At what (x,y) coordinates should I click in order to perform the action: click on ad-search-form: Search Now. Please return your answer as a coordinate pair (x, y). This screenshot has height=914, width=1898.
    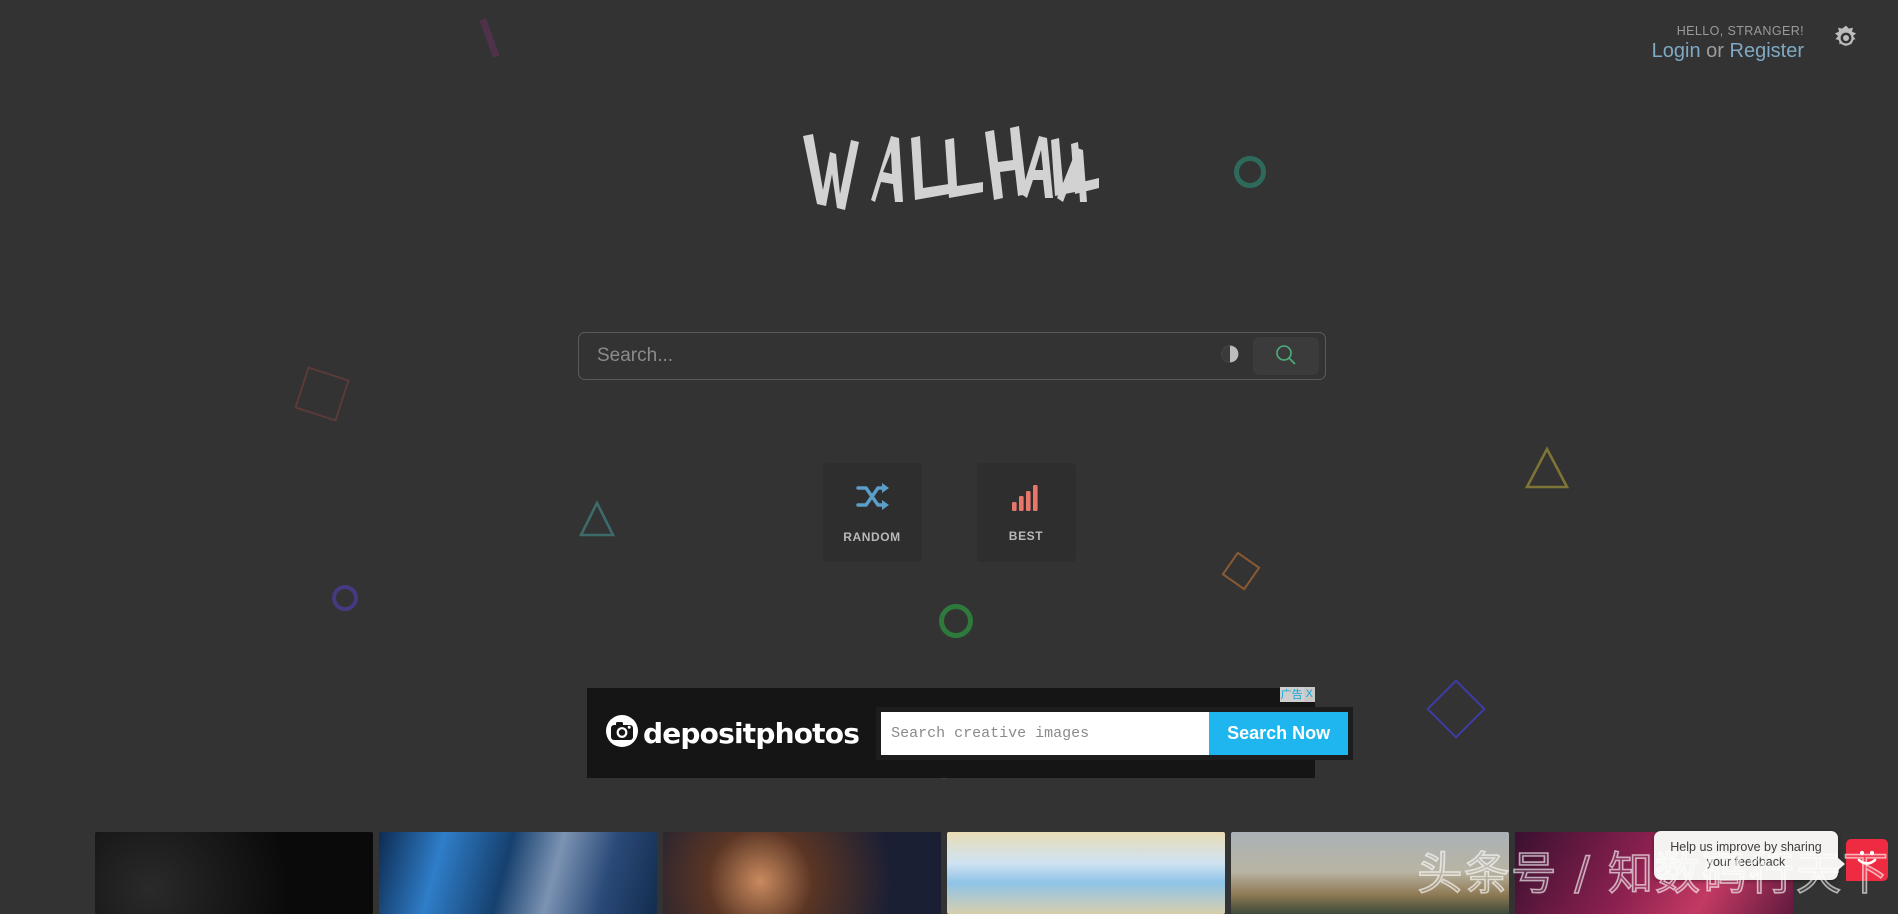
    Looking at the image, I should click on (1115, 733).